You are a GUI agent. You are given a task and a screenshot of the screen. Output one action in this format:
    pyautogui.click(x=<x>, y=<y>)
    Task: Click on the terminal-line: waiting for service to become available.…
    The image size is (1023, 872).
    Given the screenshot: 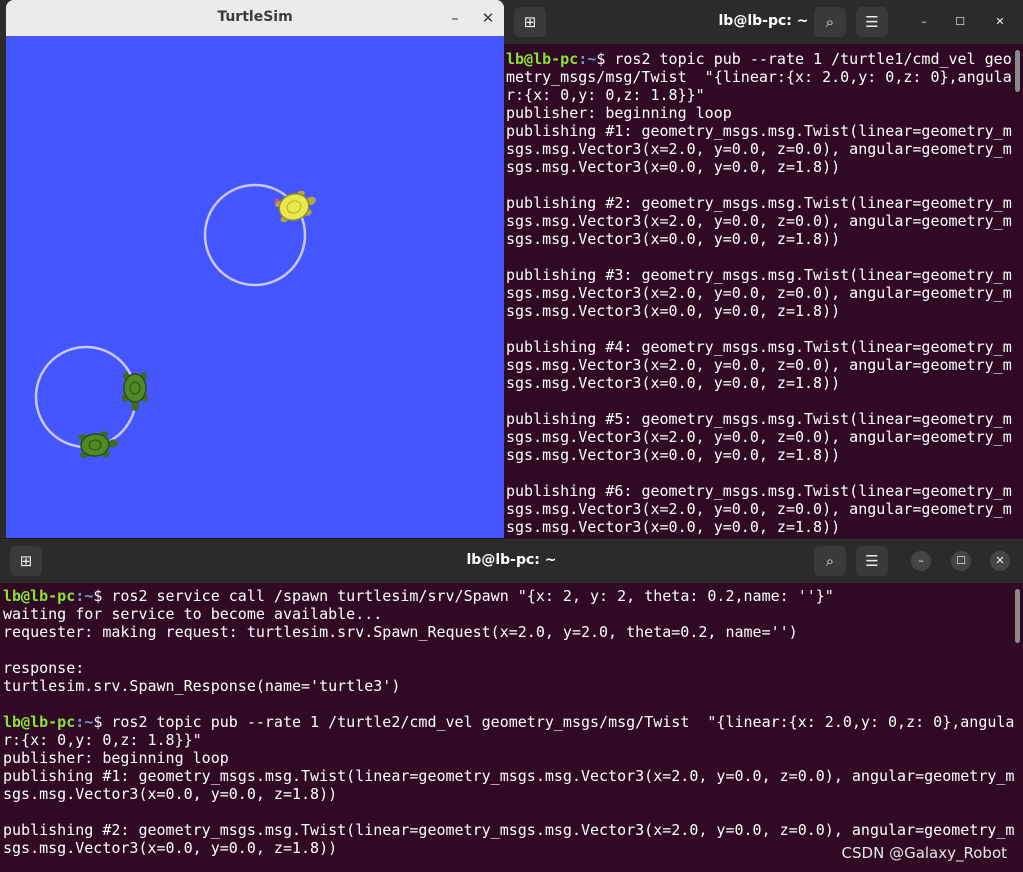 What is the action you would take?
    pyautogui.click(x=193, y=614)
    